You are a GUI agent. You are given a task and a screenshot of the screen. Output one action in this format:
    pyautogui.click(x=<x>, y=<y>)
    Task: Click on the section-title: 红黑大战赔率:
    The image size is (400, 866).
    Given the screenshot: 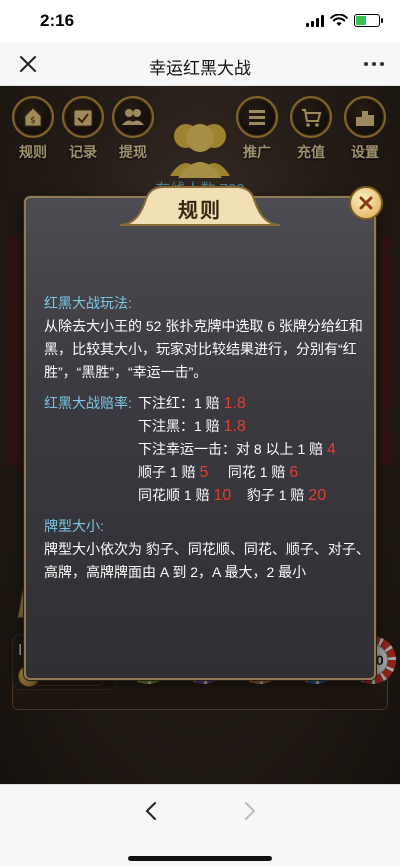 What is the action you would take?
    pyautogui.click(x=88, y=403)
    